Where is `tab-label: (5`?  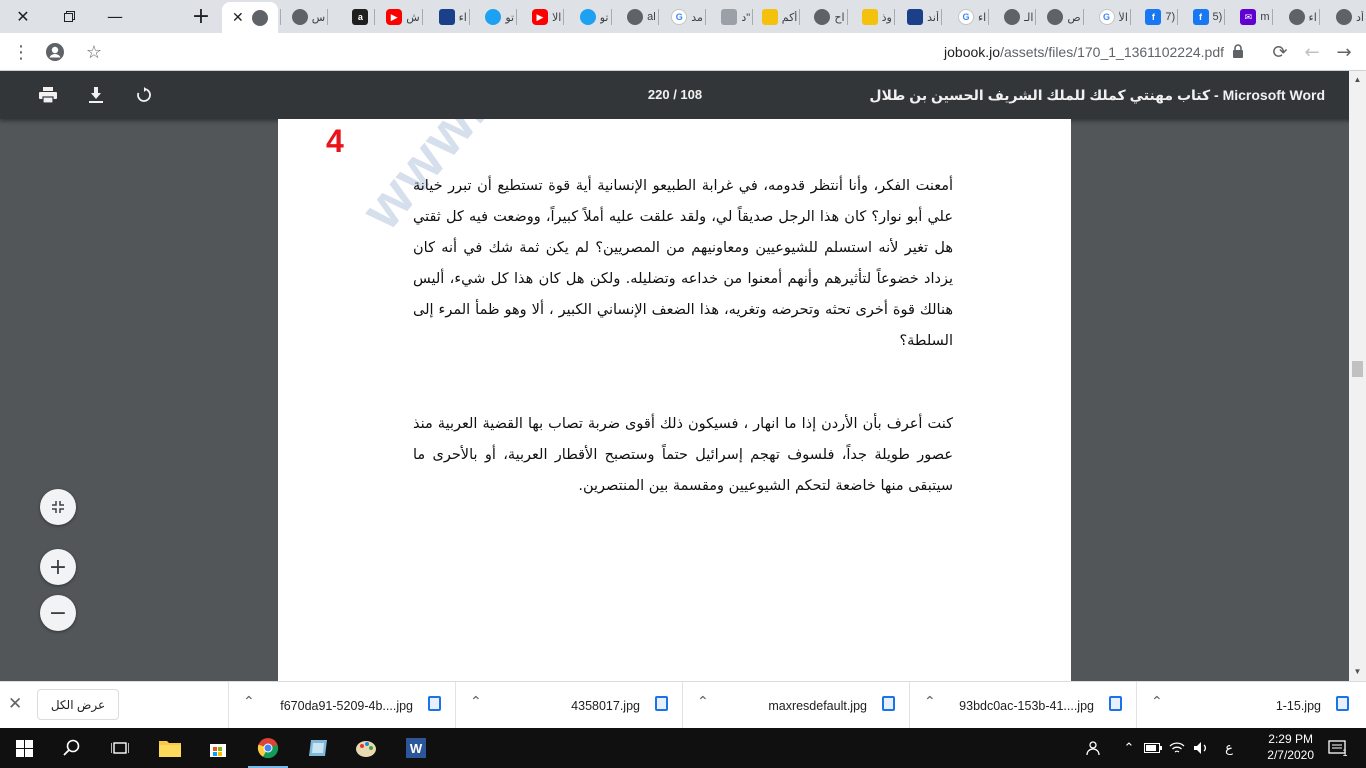 tab-label: (5 is located at coordinates (1217, 17).